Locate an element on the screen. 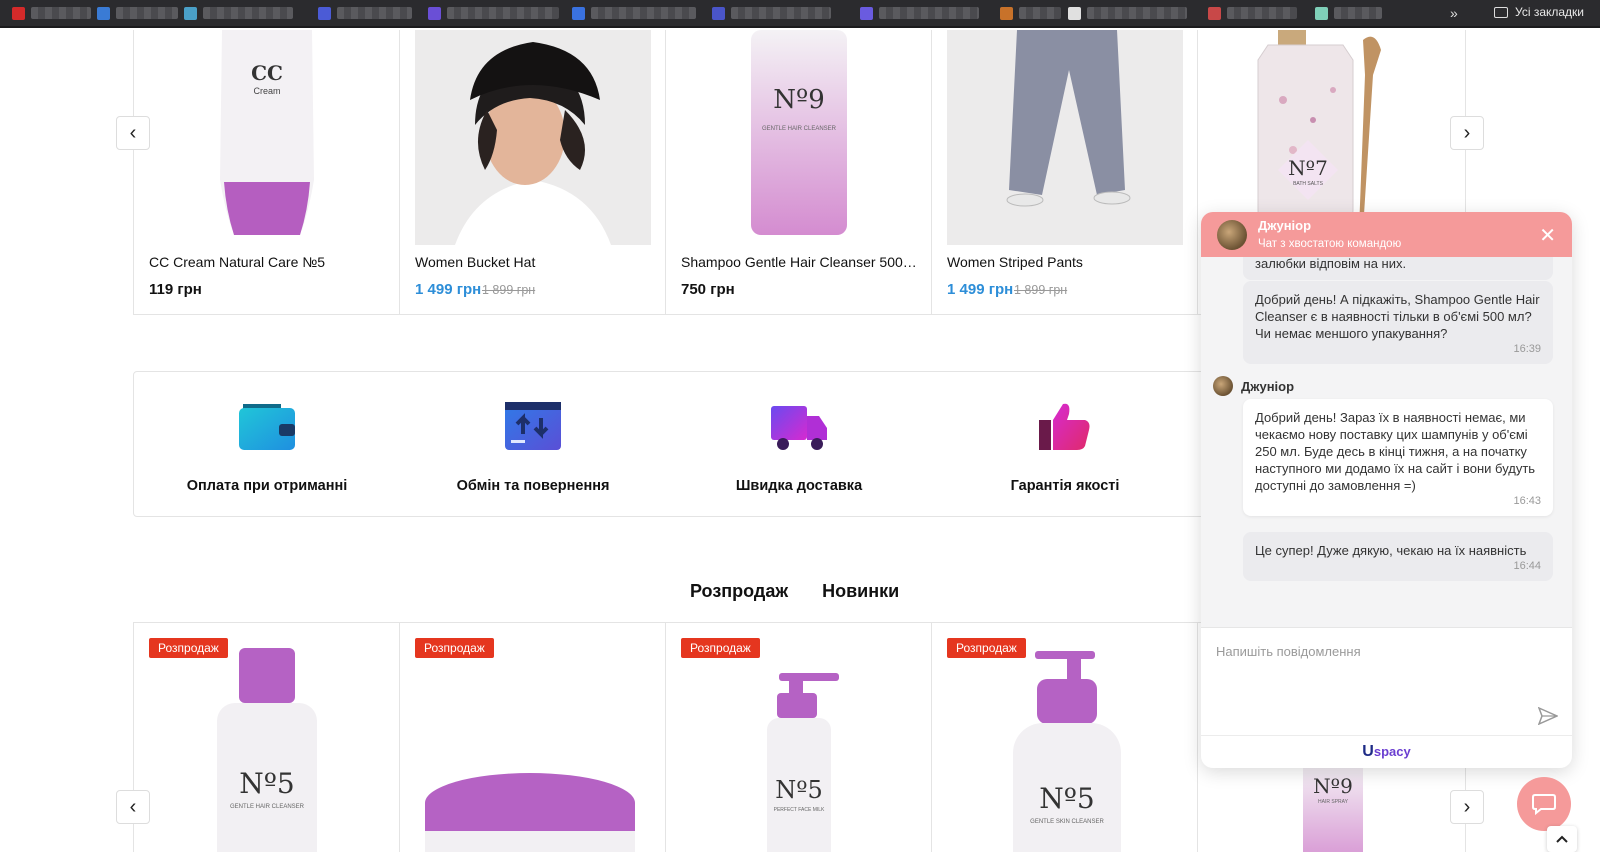 This screenshot has width=1600, height=852. uspacy-logo: Uspacy is located at coordinates (1386, 752).